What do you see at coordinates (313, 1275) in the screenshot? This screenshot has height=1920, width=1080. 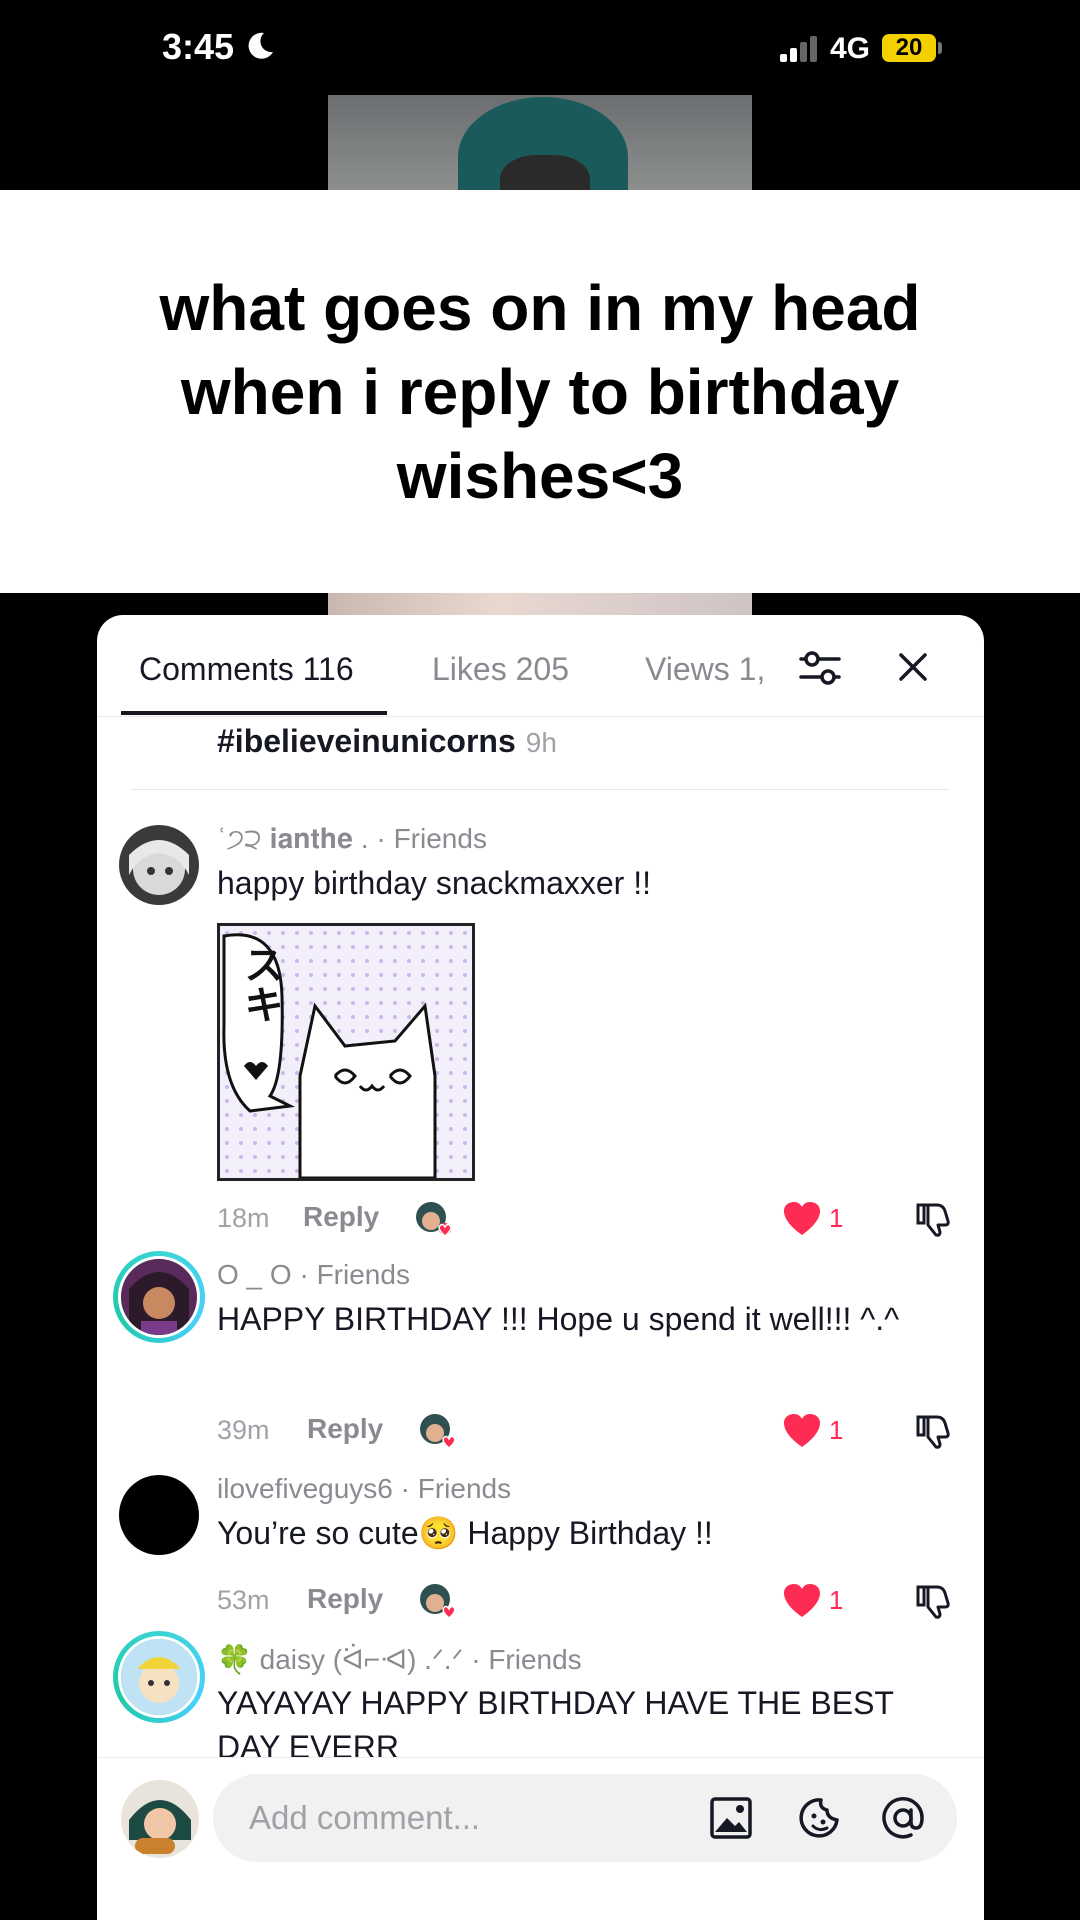 I see `comment-username: O _ O · Friends` at bounding box center [313, 1275].